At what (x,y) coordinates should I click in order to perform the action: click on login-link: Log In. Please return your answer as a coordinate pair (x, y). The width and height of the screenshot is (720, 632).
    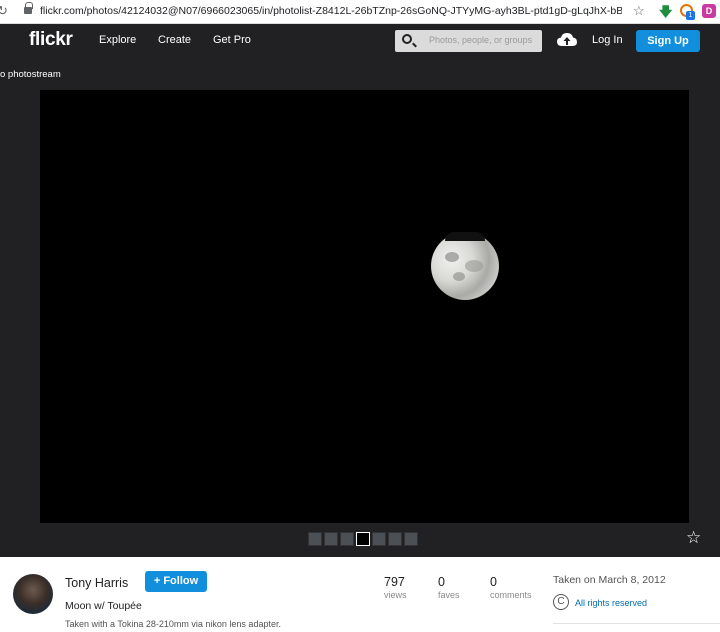
    Looking at the image, I should click on (607, 40).